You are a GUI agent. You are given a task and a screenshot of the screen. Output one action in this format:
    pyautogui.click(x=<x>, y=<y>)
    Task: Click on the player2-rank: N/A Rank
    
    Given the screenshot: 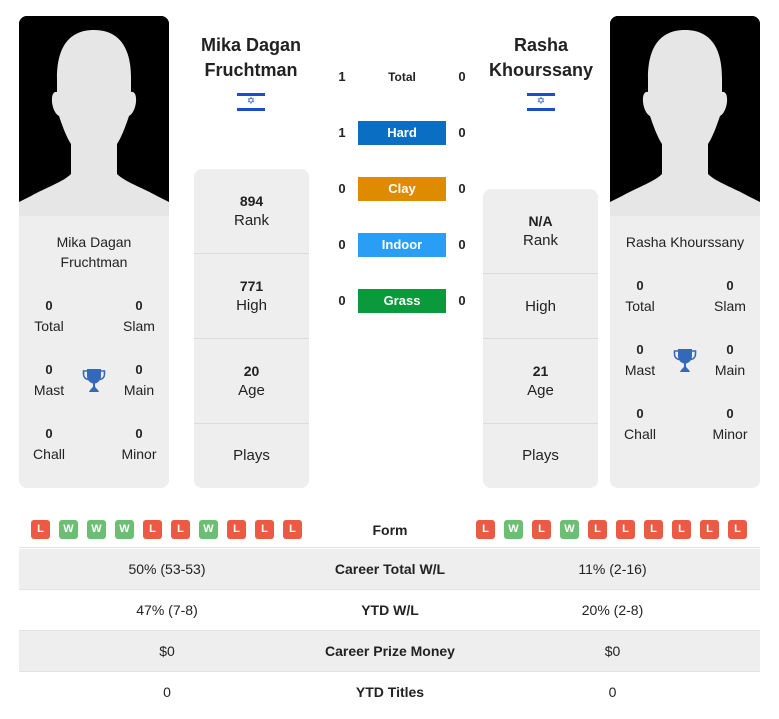 What is the action you would take?
    pyautogui.click(x=540, y=231)
    